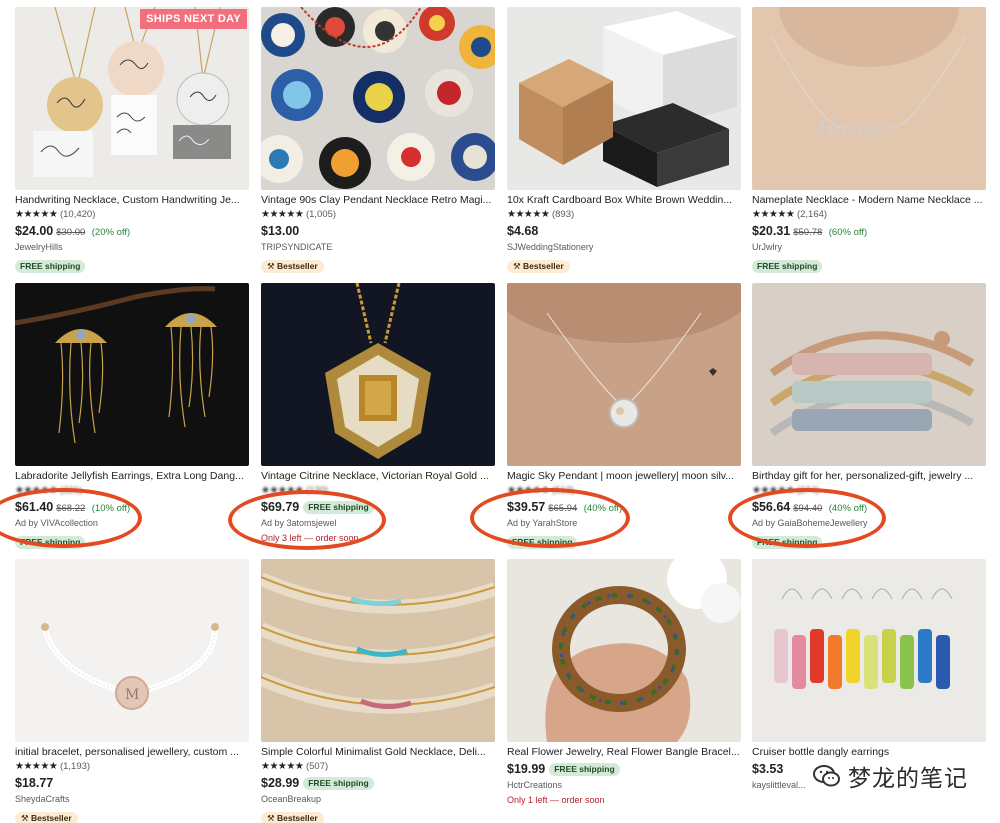 Image resolution: width=1000 pixels, height=823 pixels. I want to click on shop-name: OceanBreakup, so click(378, 799).